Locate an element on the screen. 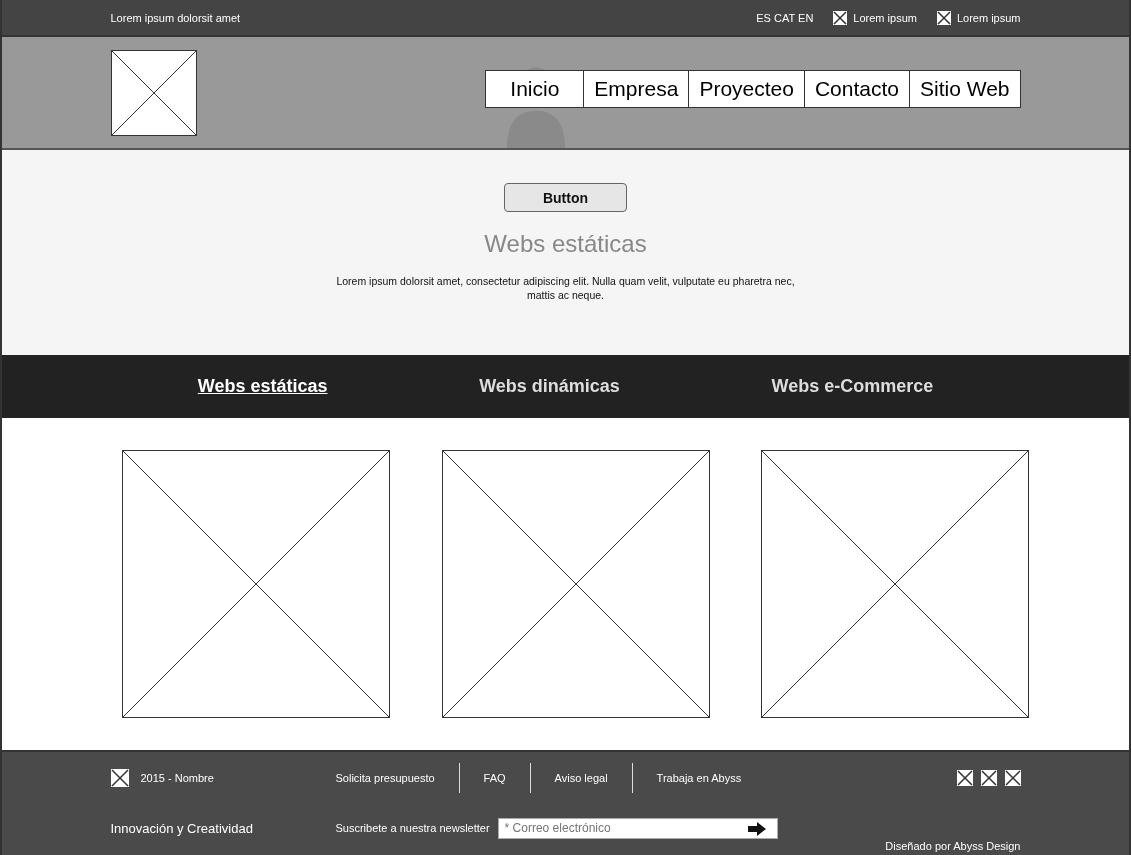 The image size is (1131, 855). footer-link: FAQ is located at coordinates (494, 778).